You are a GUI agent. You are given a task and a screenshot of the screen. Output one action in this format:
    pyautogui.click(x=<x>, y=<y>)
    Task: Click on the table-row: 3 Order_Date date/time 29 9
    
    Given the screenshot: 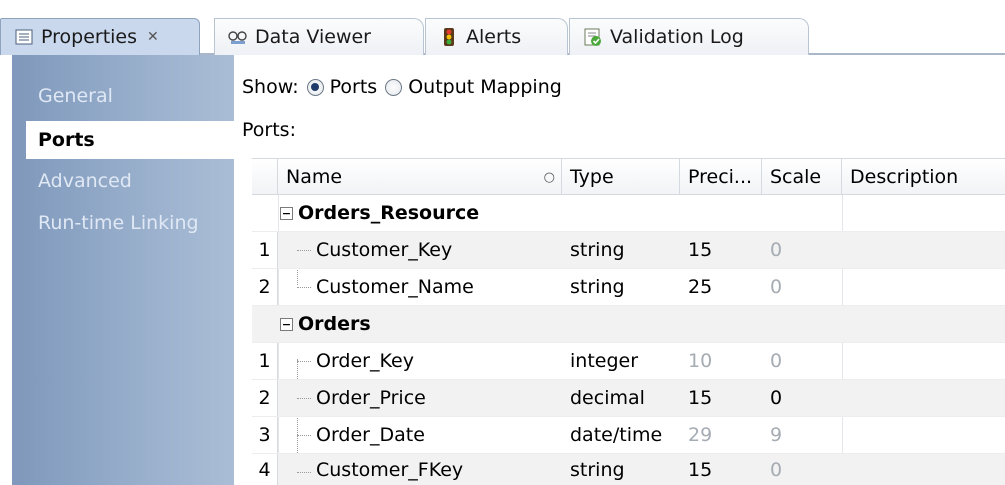 What is the action you would take?
    pyautogui.click(x=628, y=435)
    